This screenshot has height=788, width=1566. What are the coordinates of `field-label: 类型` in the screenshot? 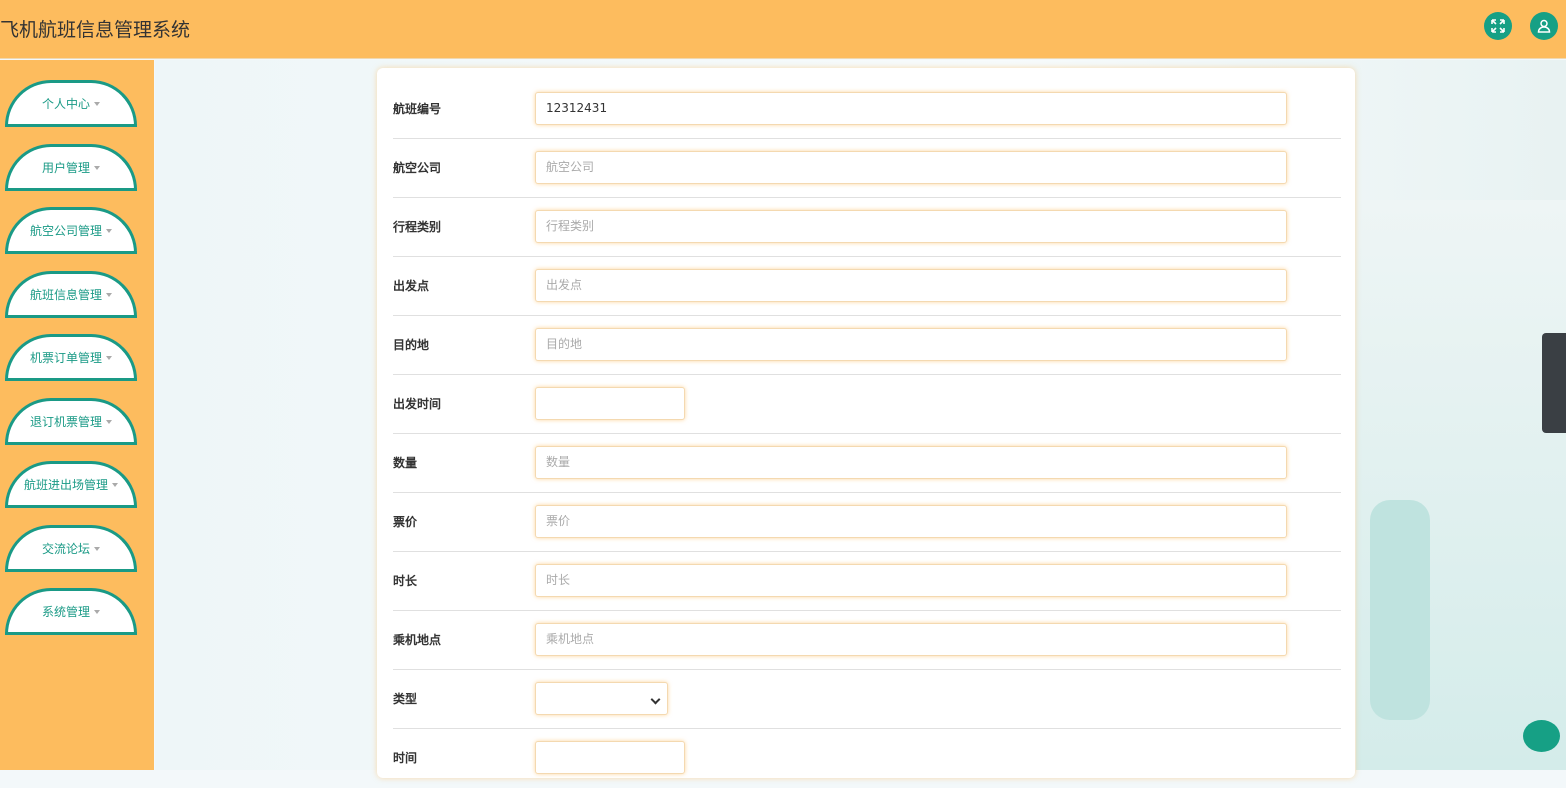 It's located at (405, 699).